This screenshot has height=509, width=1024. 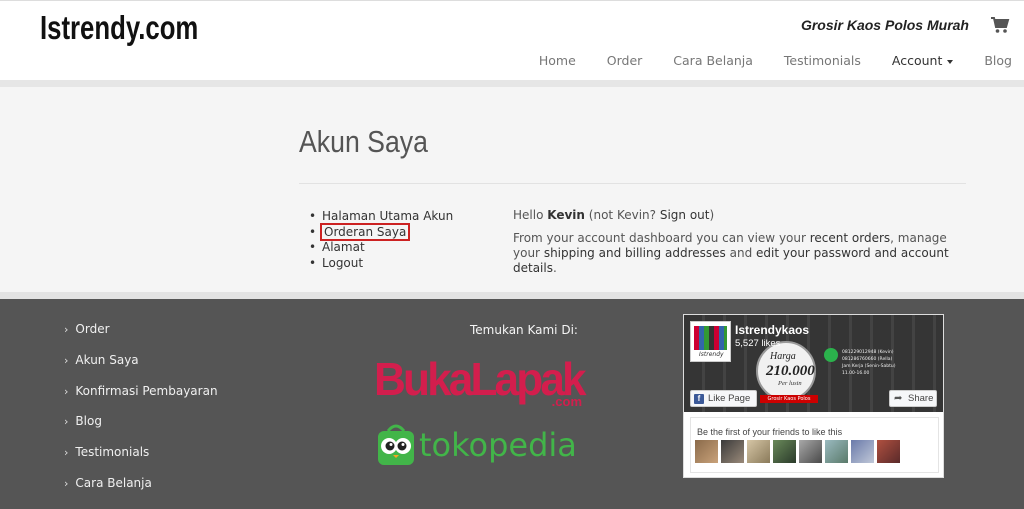 I want to click on shopping-cart-icon, so click(x=1000, y=25).